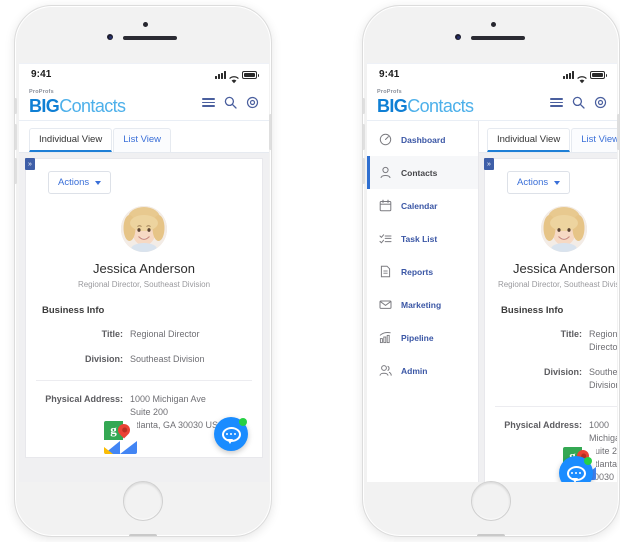 The height and width of the screenshot is (542, 620). Describe the element at coordinates (422, 238) in the screenshot. I see `sidebar-item-task-list: Task List` at that location.